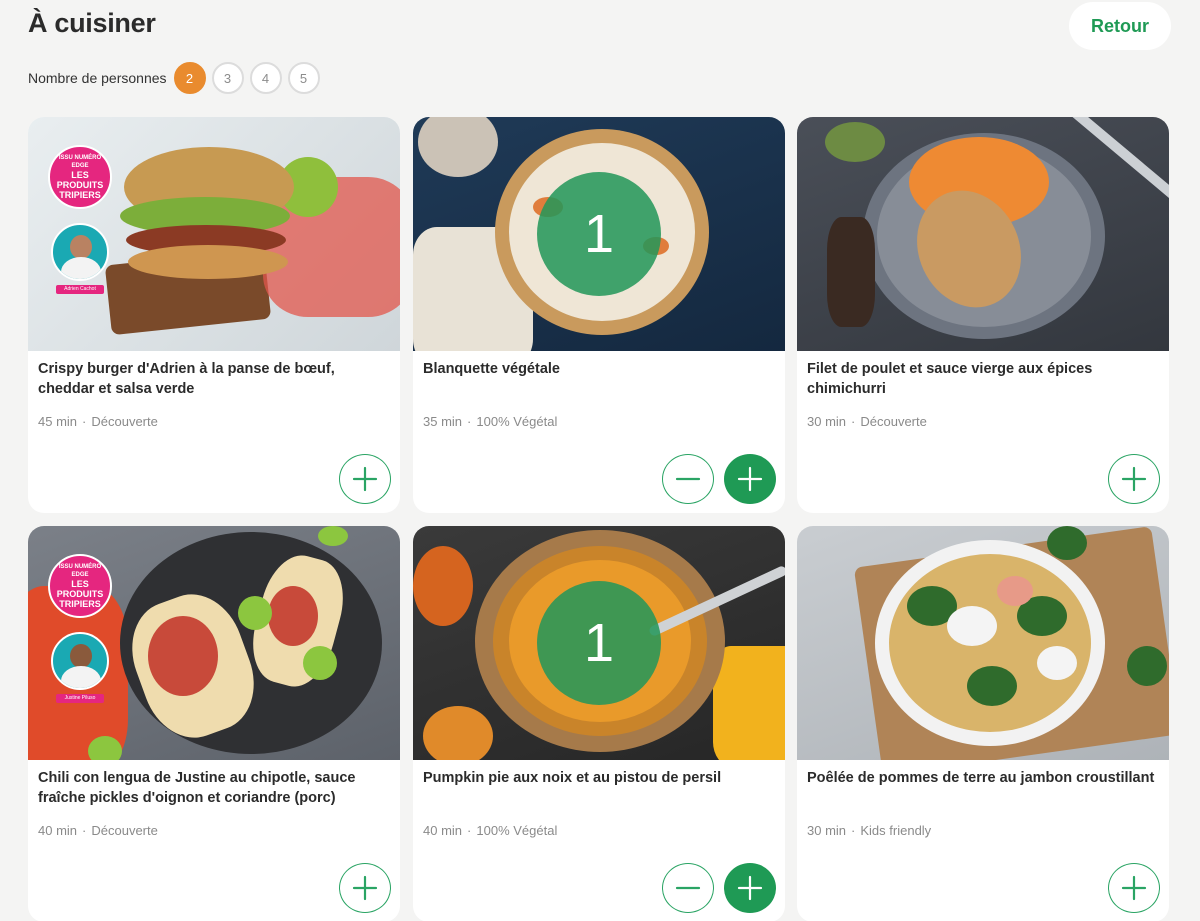  Describe the element at coordinates (1120, 26) in the screenshot. I see `back-button: Retour` at that location.